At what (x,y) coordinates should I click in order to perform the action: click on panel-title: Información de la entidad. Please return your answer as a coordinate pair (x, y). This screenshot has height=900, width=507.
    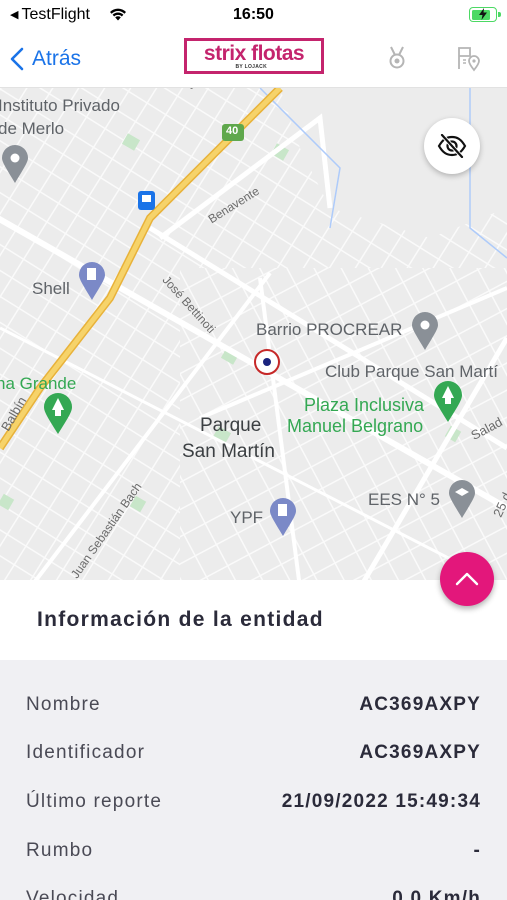
    Looking at the image, I should click on (180, 619).